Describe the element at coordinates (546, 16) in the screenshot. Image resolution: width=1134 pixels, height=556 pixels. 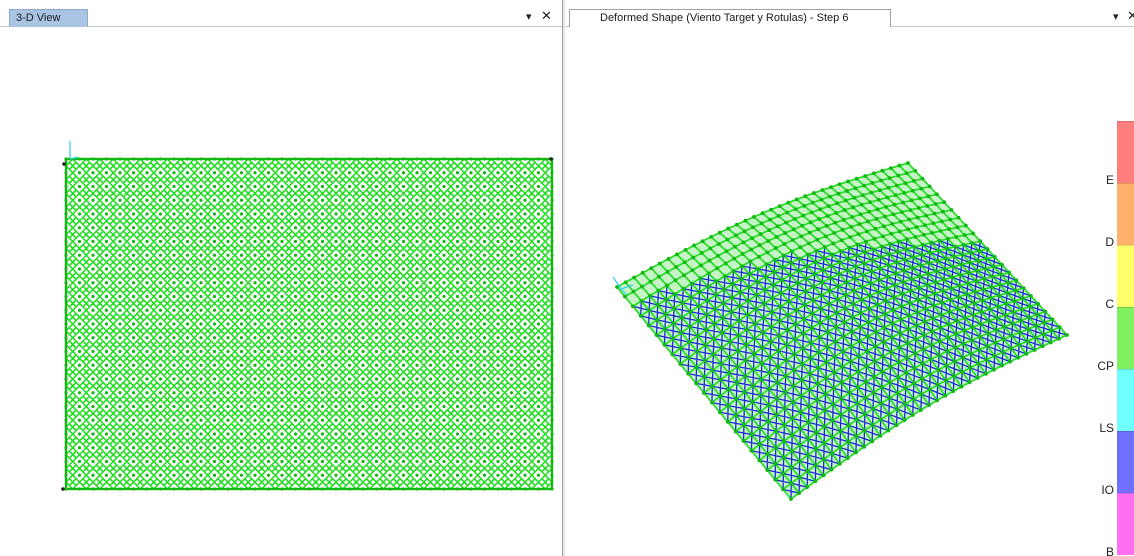
I see `left-close-icon: ✕` at that location.